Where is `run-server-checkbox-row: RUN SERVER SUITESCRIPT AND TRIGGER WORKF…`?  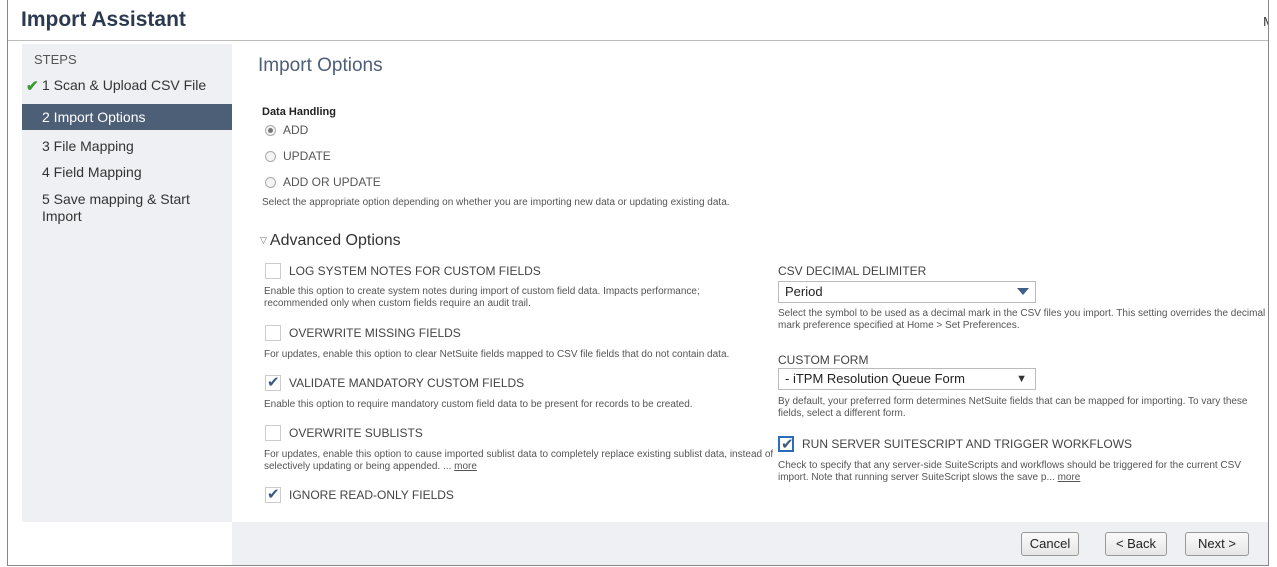
run-server-checkbox-row: RUN SERVER SUITESCRIPT AND TRIGGER WORKF… is located at coordinates (955, 444).